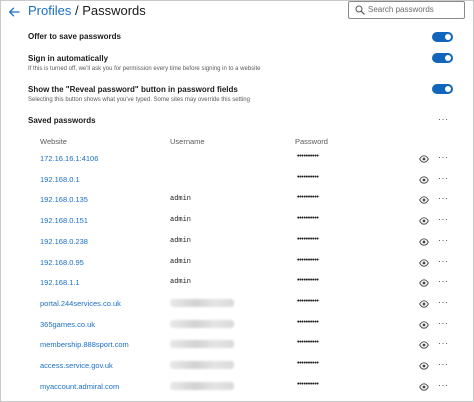  What do you see at coordinates (53, 141) in the screenshot?
I see `column-header-website: Website` at bounding box center [53, 141].